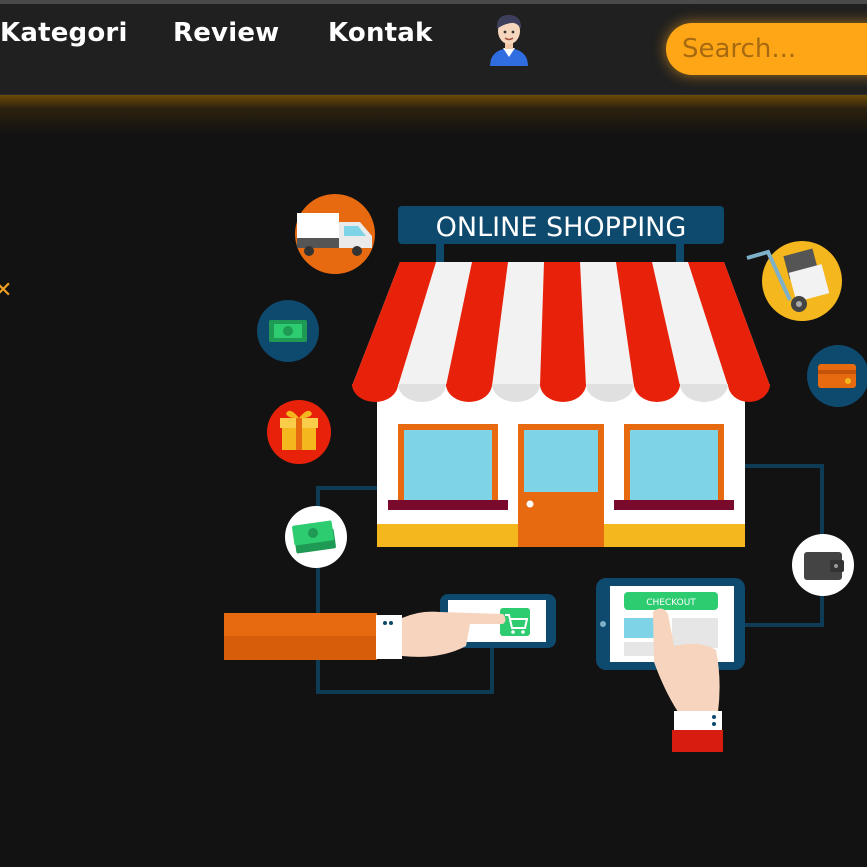  What do you see at coordinates (794, 281) in the screenshot?
I see `hand-truck-icon` at bounding box center [794, 281].